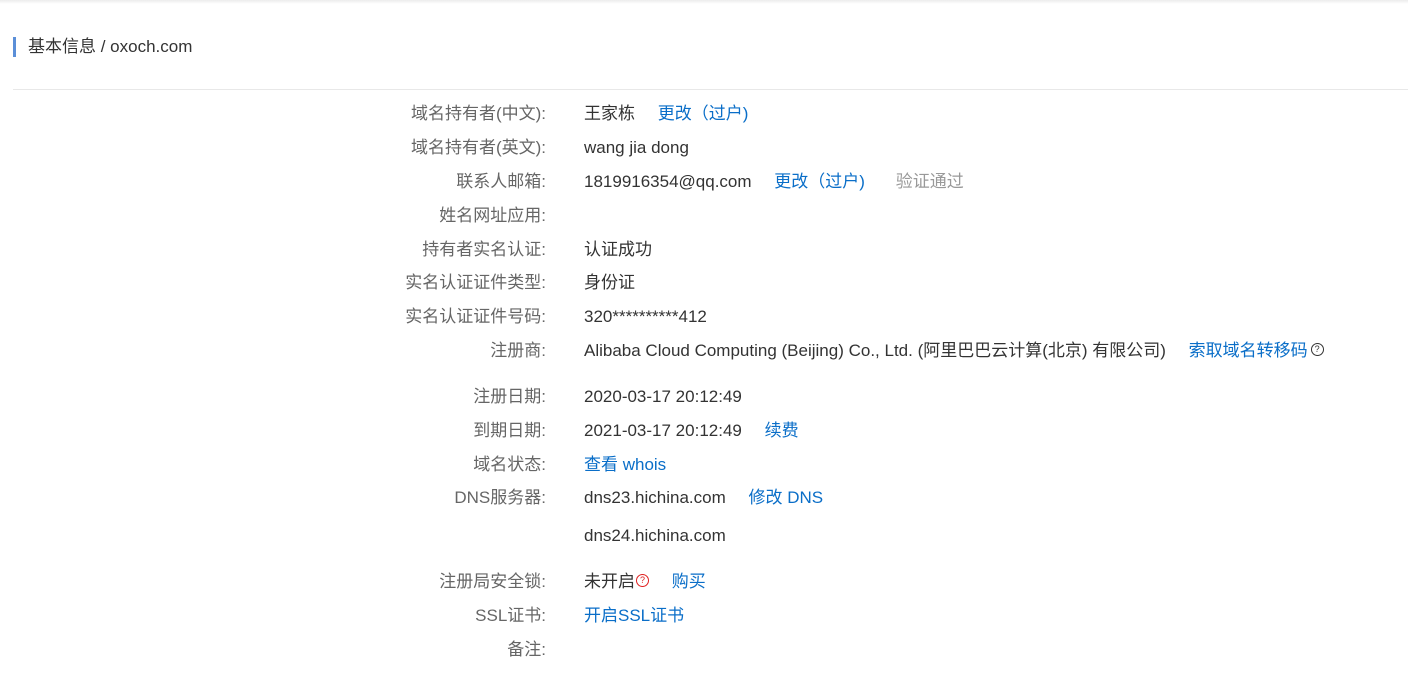 This screenshot has width=1408, height=700. Describe the element at coordinates (655, 497) in the screenshot. I see `dns-server-1: dns23.hichina.com` at that location.